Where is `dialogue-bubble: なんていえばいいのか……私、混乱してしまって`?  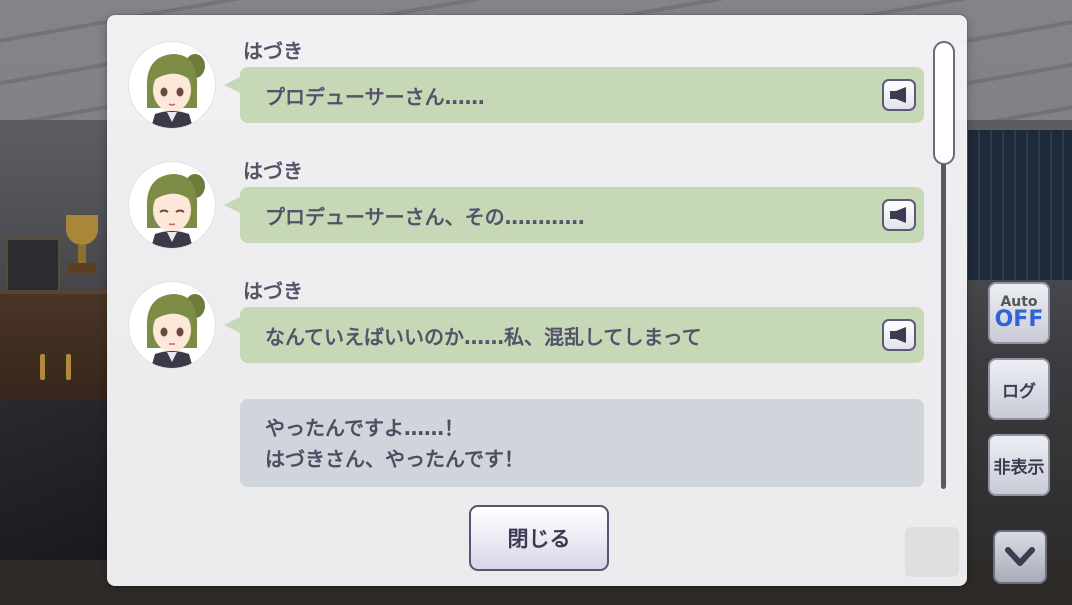
dialogue-bubble: なんていえばいいのか……私、混乱してしまって is located at coordinates (574, 335).